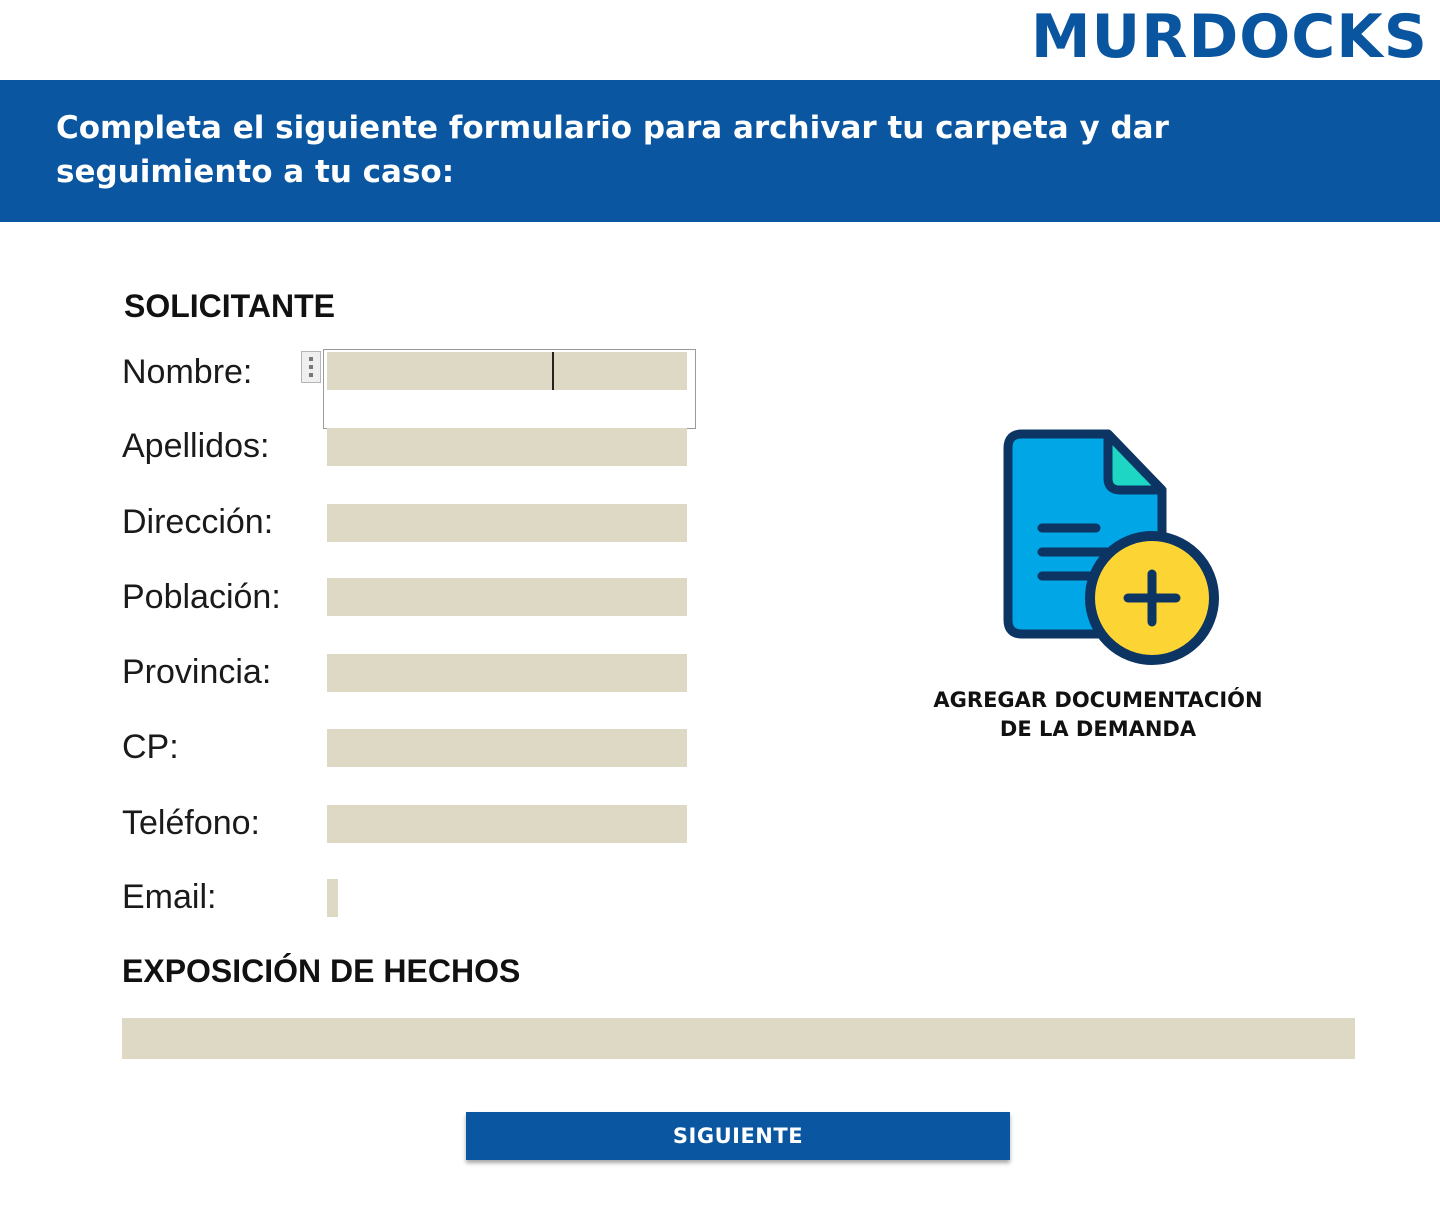  Describe the element at coordinates (169, 897) in the screenshot. I see `label-email: Email:` at that location.